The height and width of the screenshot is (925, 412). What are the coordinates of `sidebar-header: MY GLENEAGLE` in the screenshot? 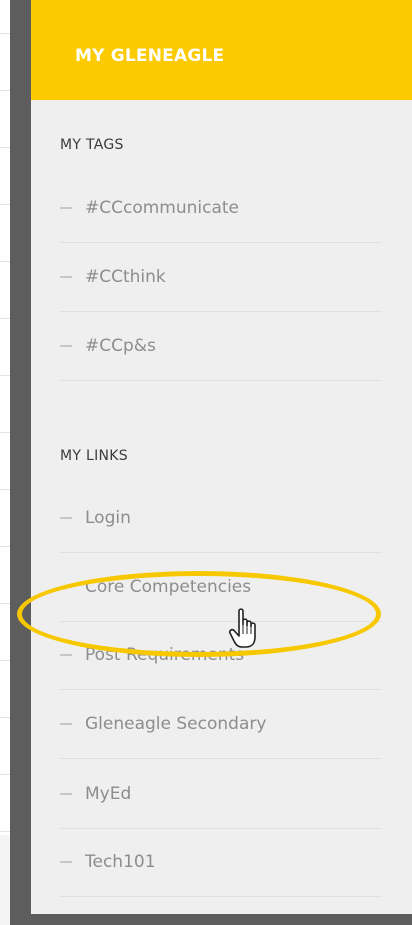 It's located at (221, 50).